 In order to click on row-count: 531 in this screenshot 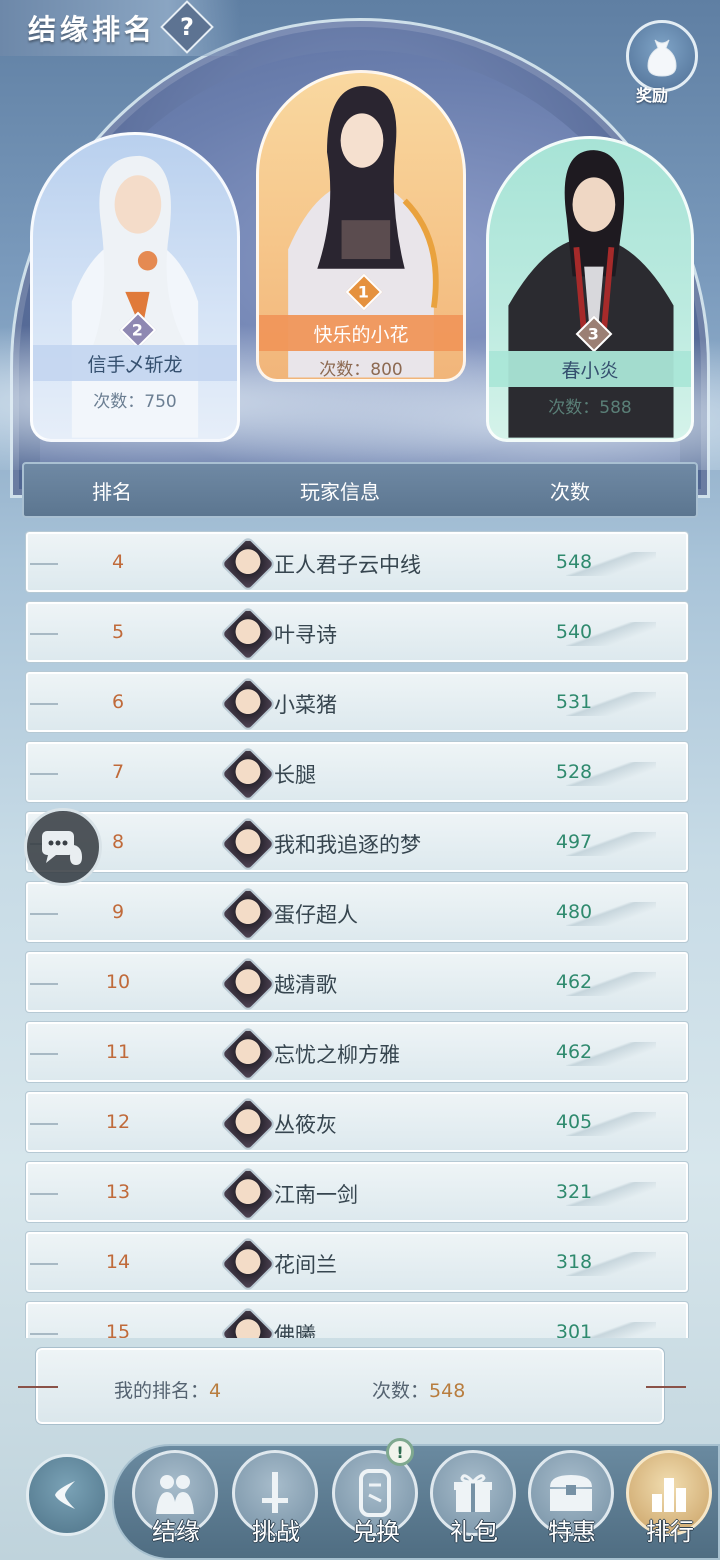, I will do `click(574, 702)`.